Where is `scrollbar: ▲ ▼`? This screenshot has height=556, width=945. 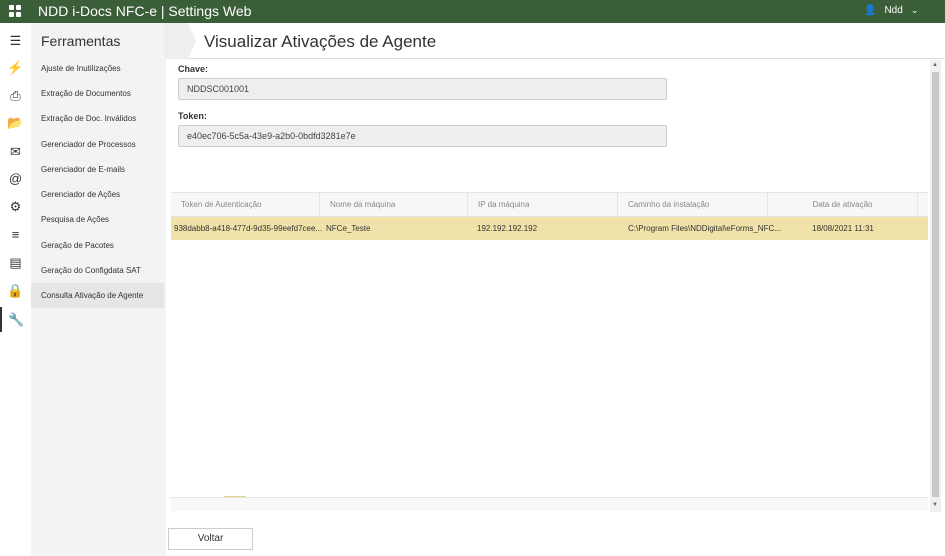
scrollbar: ▲ ▼ is located at coordinates (935, 286).